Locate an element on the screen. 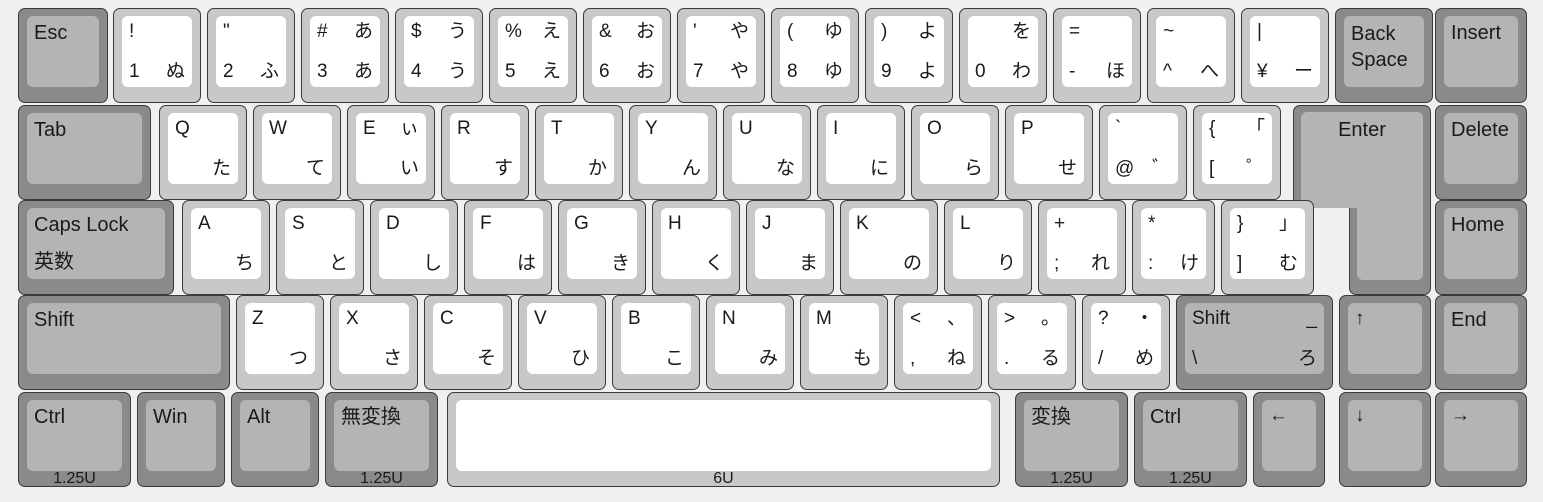 This screenshot has width=1543, height=502. key-legends-key-n: Nみ is located at coordinates (750, 338).